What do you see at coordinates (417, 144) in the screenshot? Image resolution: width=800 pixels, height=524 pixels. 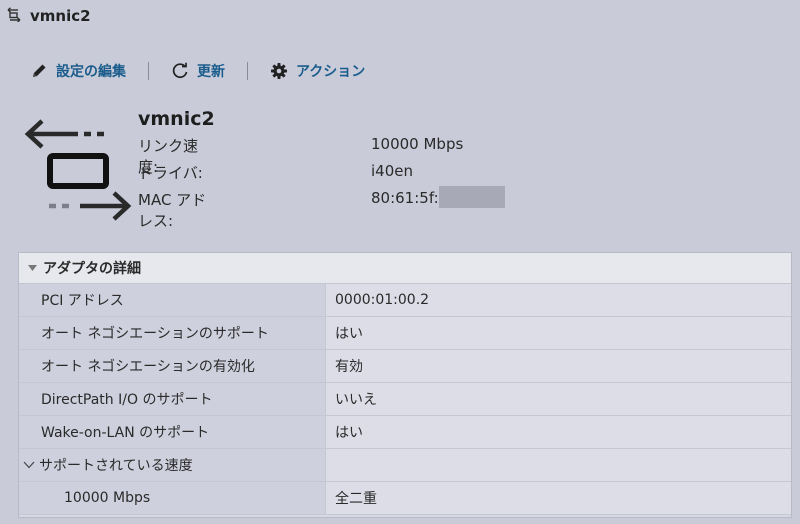 I see `summary-value: 10000 Mbps` at bounding box center [417, 144].